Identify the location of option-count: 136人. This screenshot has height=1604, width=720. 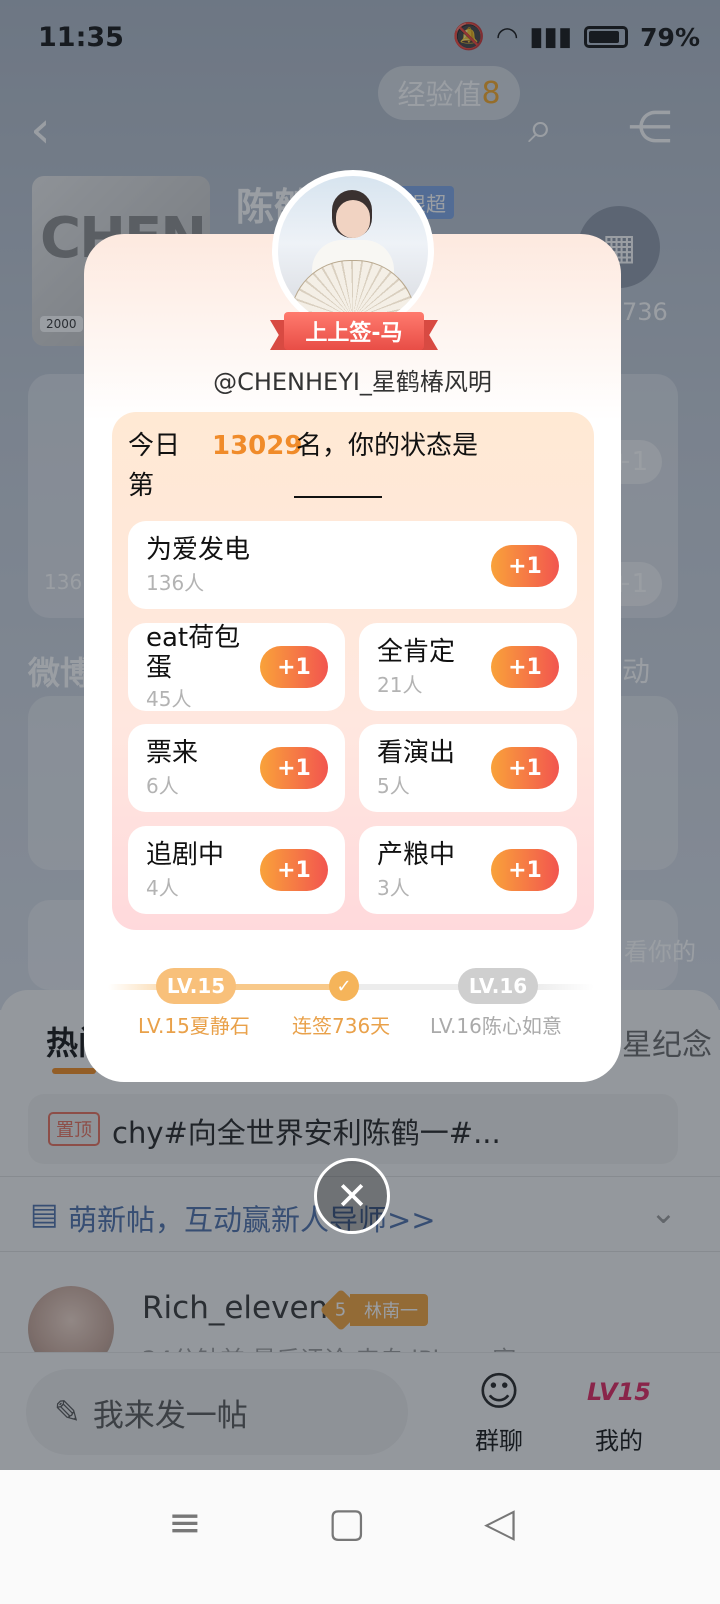
(175, 583).